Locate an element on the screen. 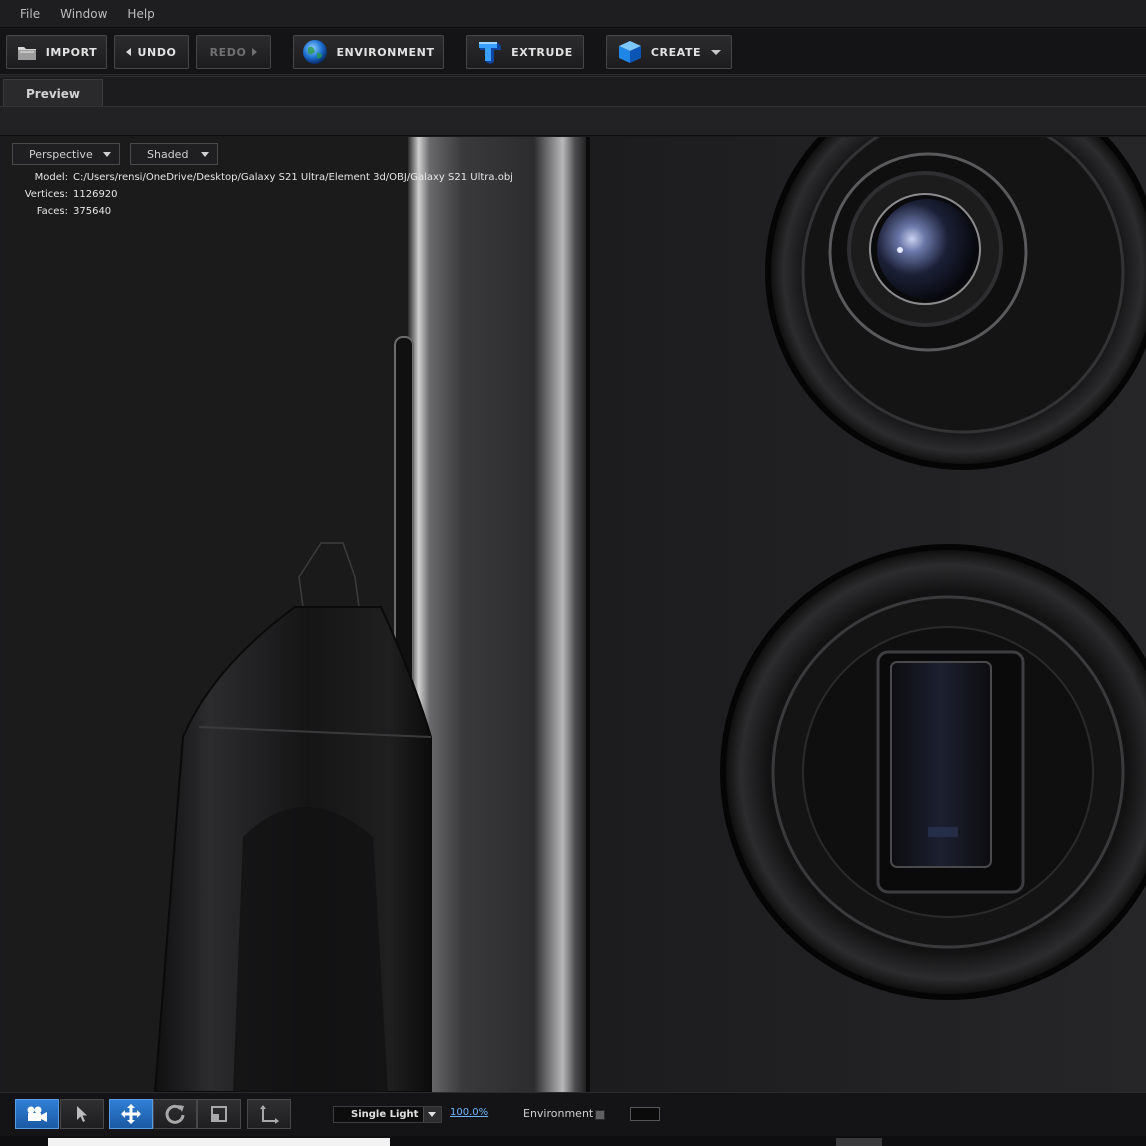 Image resolution: width=1146 pixels, height=1146 pixels. camera-mode-dropdown: Perspective is located at coordinates (66, 154).